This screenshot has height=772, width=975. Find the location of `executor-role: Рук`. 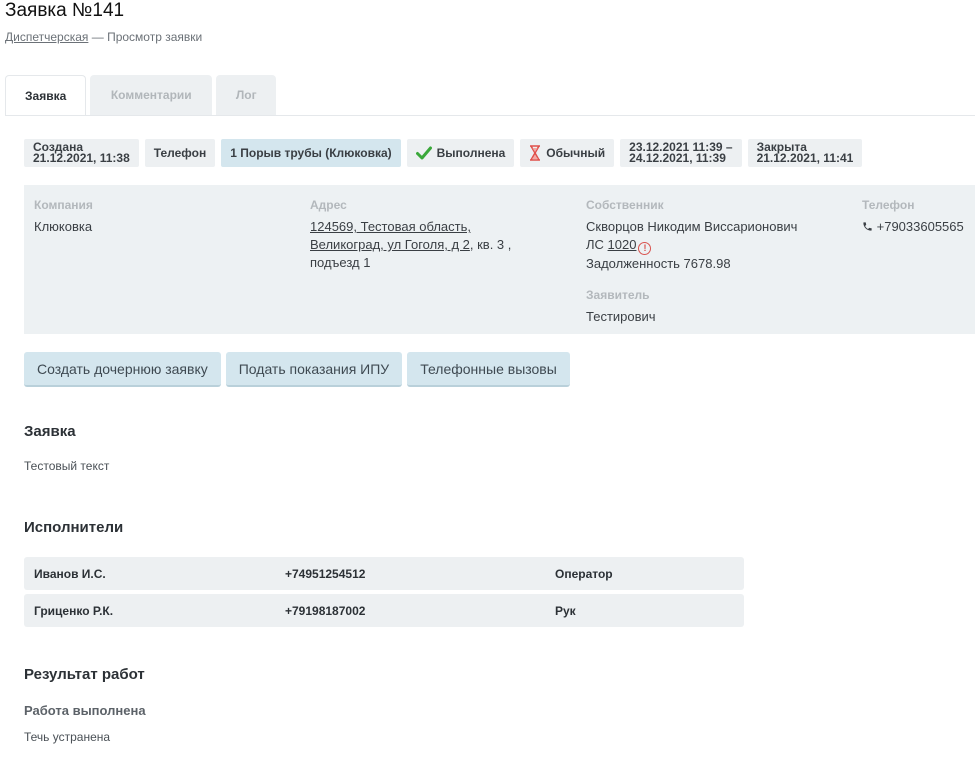

executor-role: Рук is located at coordinates (565, 611).